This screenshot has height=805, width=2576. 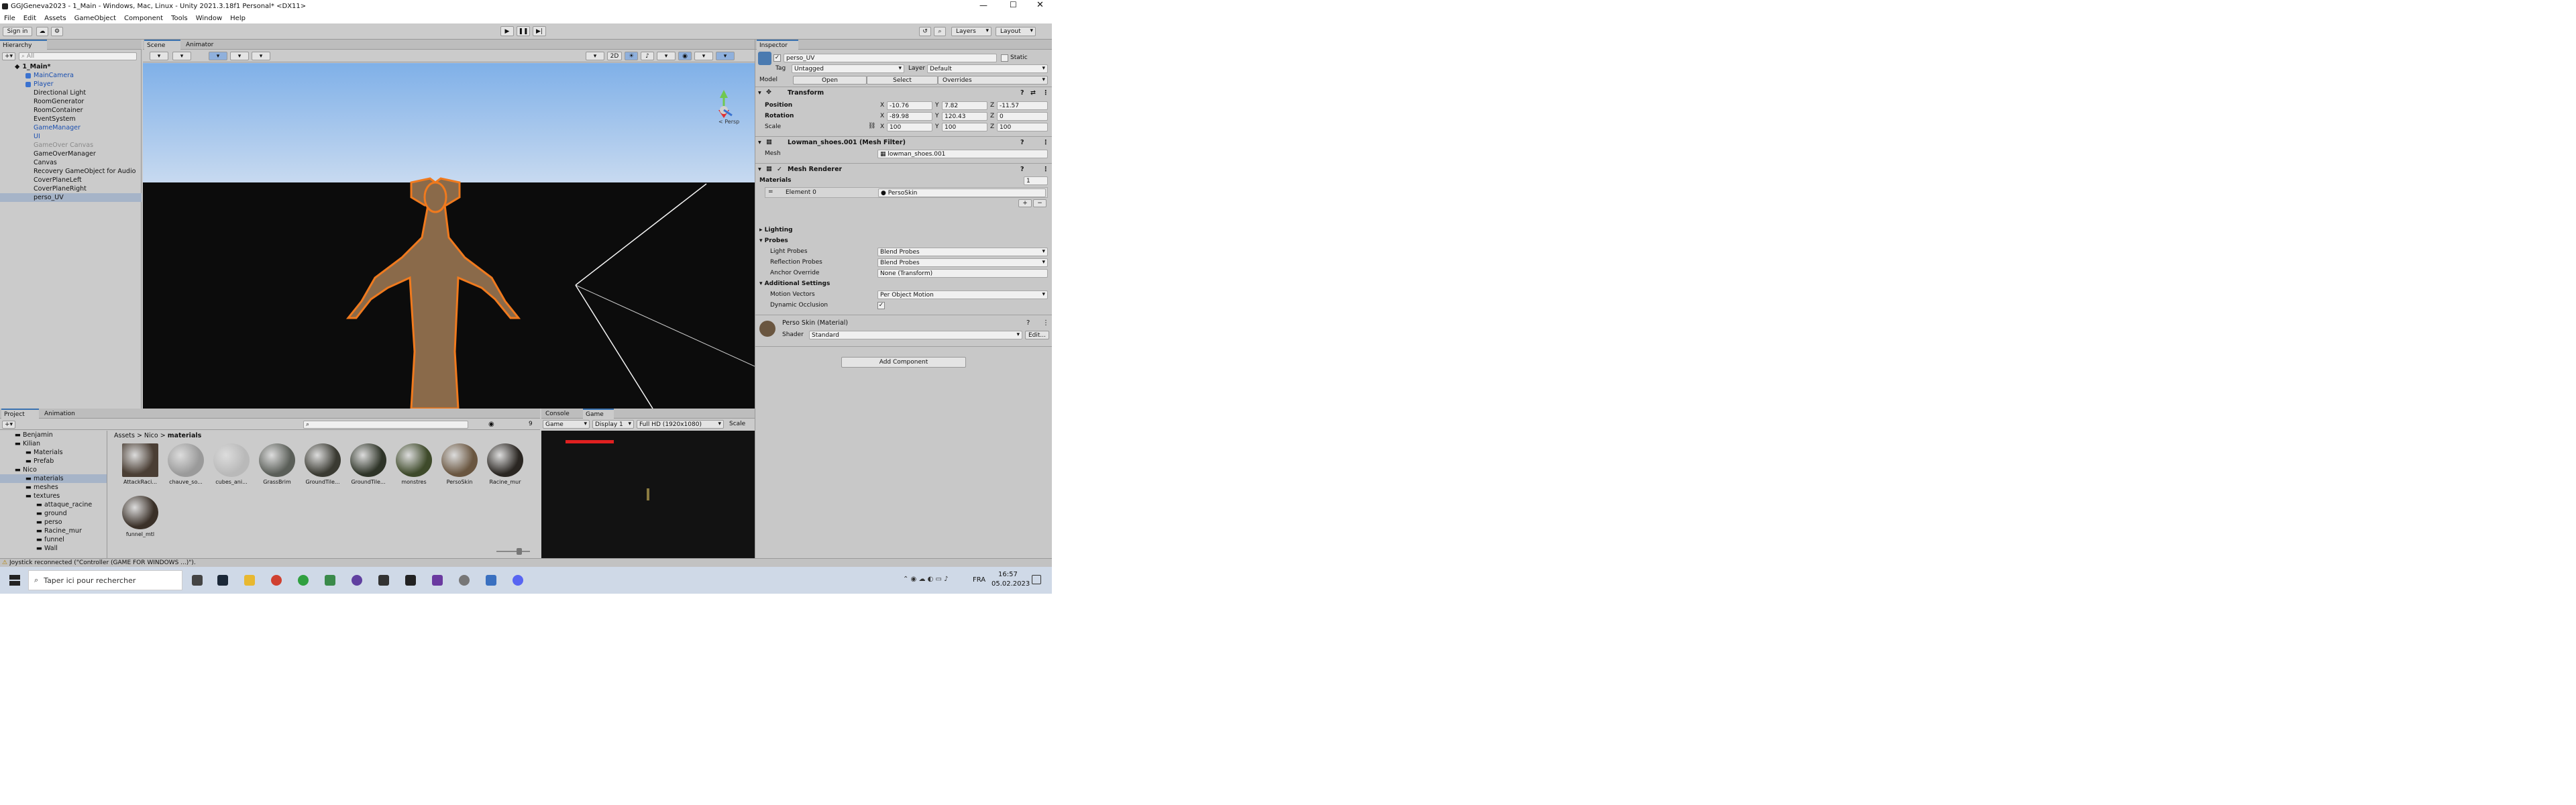 What do you see at coordinates (595, 56) in the screenshot?
I see `shading-button: ▾` at bounding box center [595, 56].